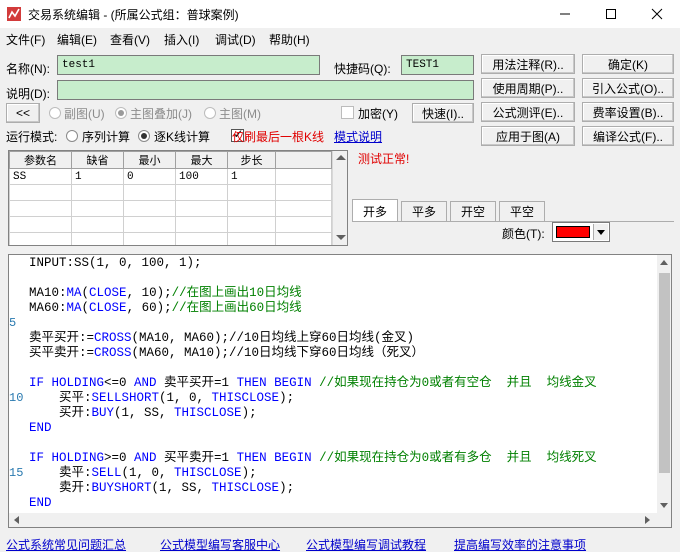 The height and width of the screenshot is (552, 680). I want to click on line-number: 5, so click(13, 323).